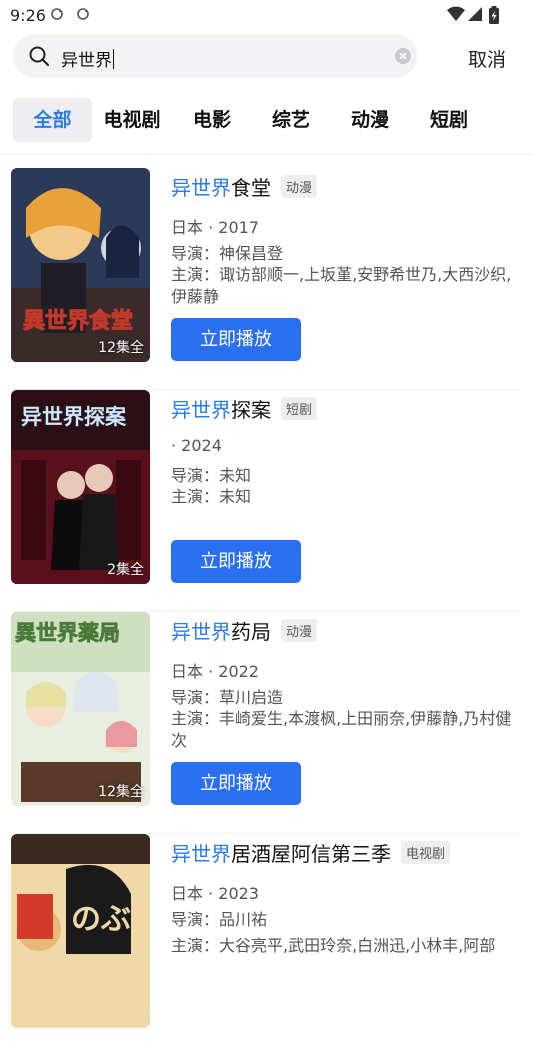 The height and width of the screenshot is (1056, 533). Describe the element at coordinates (227, 697) in the screenshot. I see `director: 导演：草川启造` at that location.